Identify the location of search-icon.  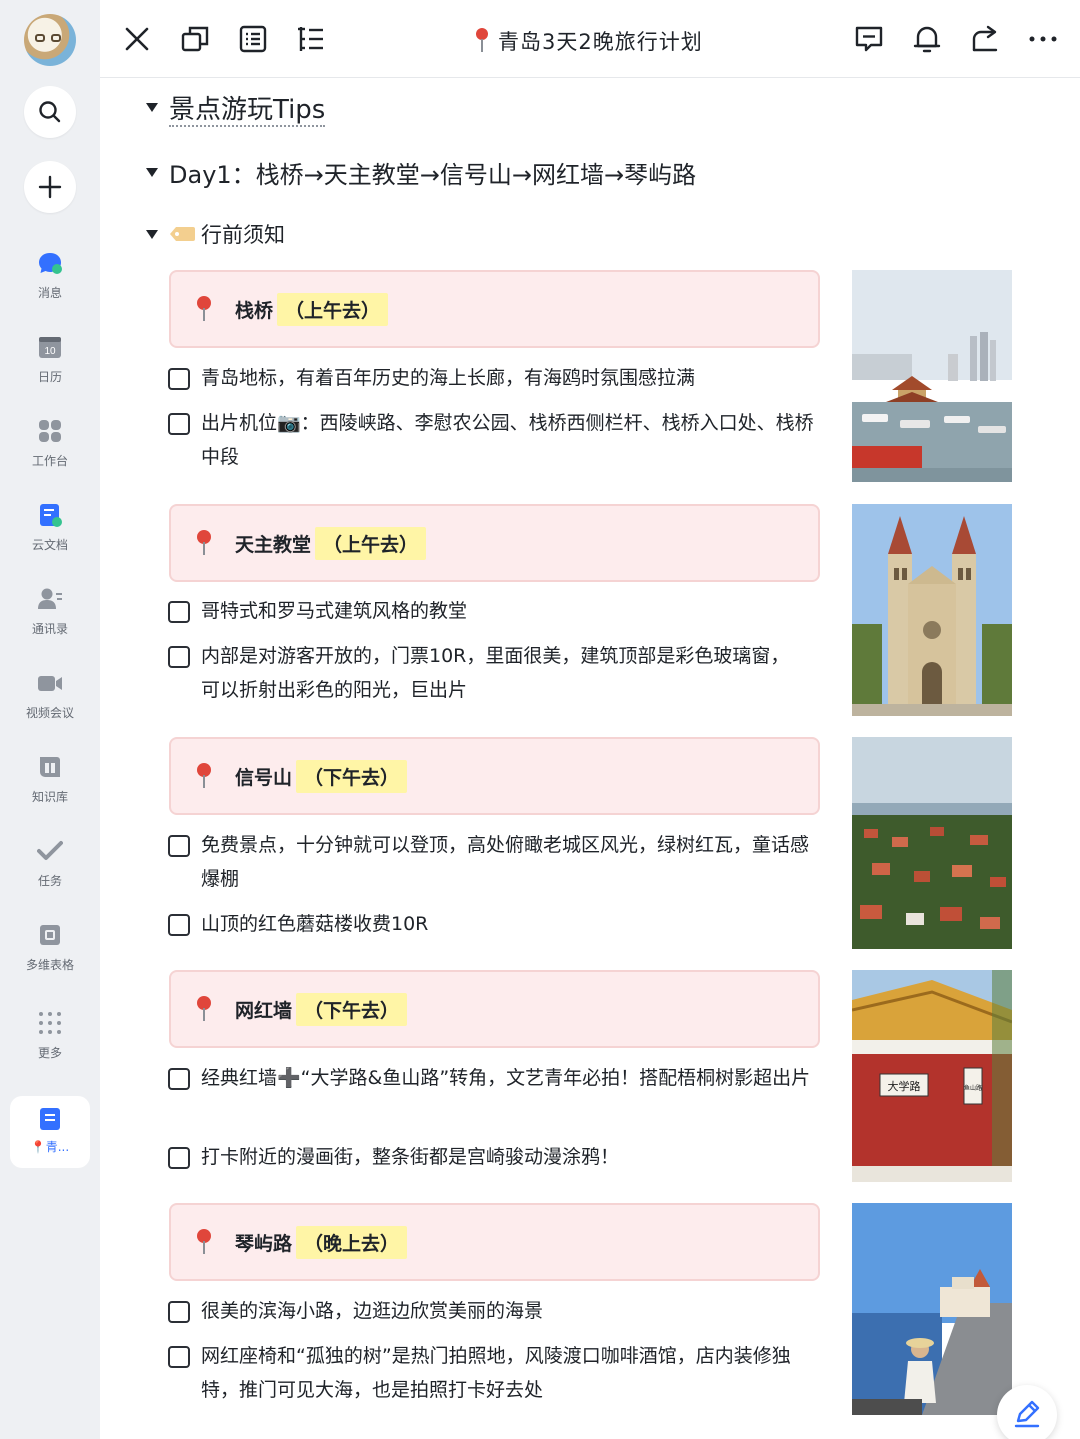
(50, 112).